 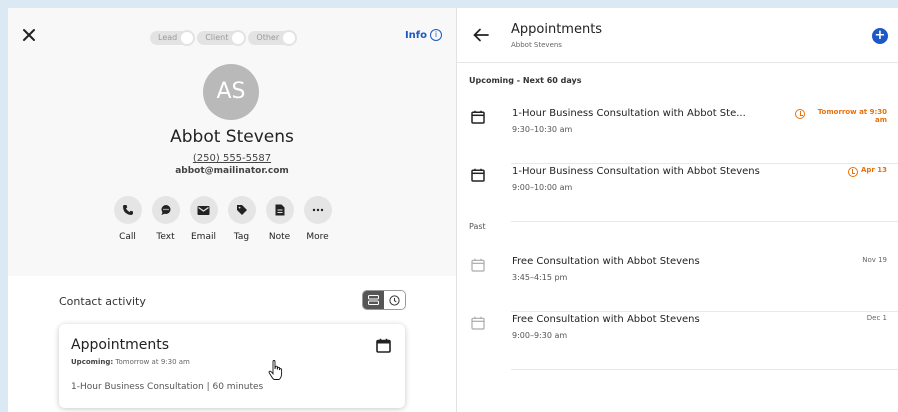 I want to click on appointment-date: Dec 1, so click(x=876, y=318).